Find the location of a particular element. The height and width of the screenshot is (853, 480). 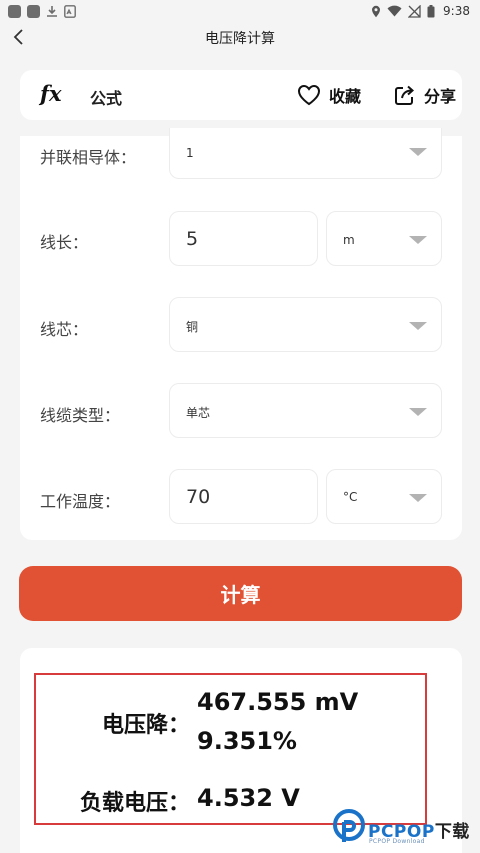

cable-type-label: 线缆类型： is located at coordinates (80, 415).